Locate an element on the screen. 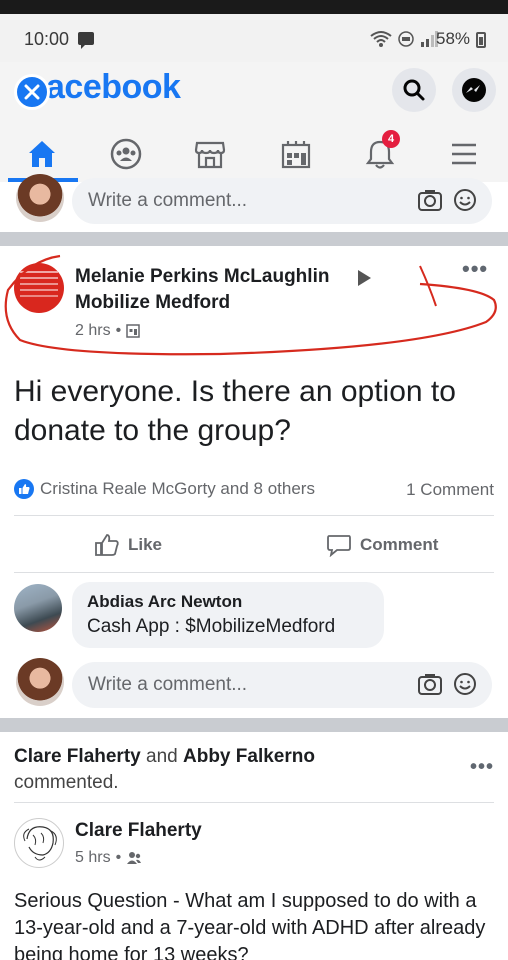  search-icon is located at coordinates (414, 90).